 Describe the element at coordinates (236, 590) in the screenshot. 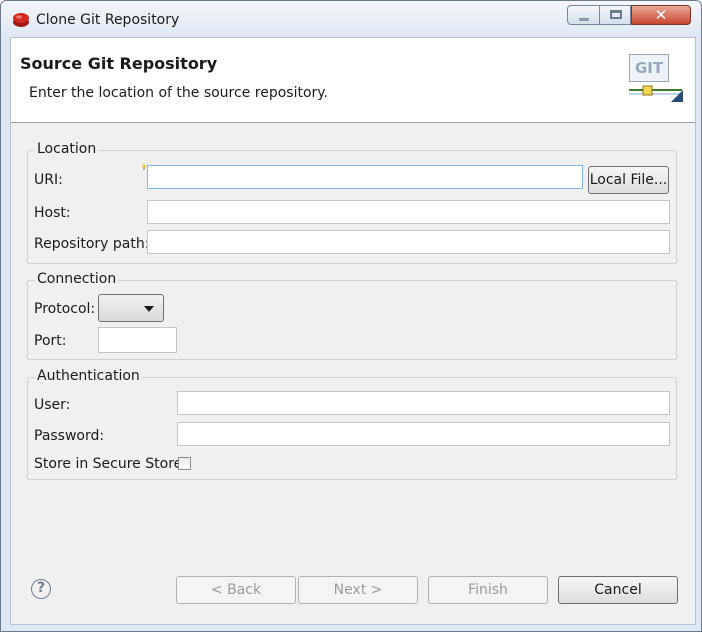

I see `back-button: < Back` at that location.